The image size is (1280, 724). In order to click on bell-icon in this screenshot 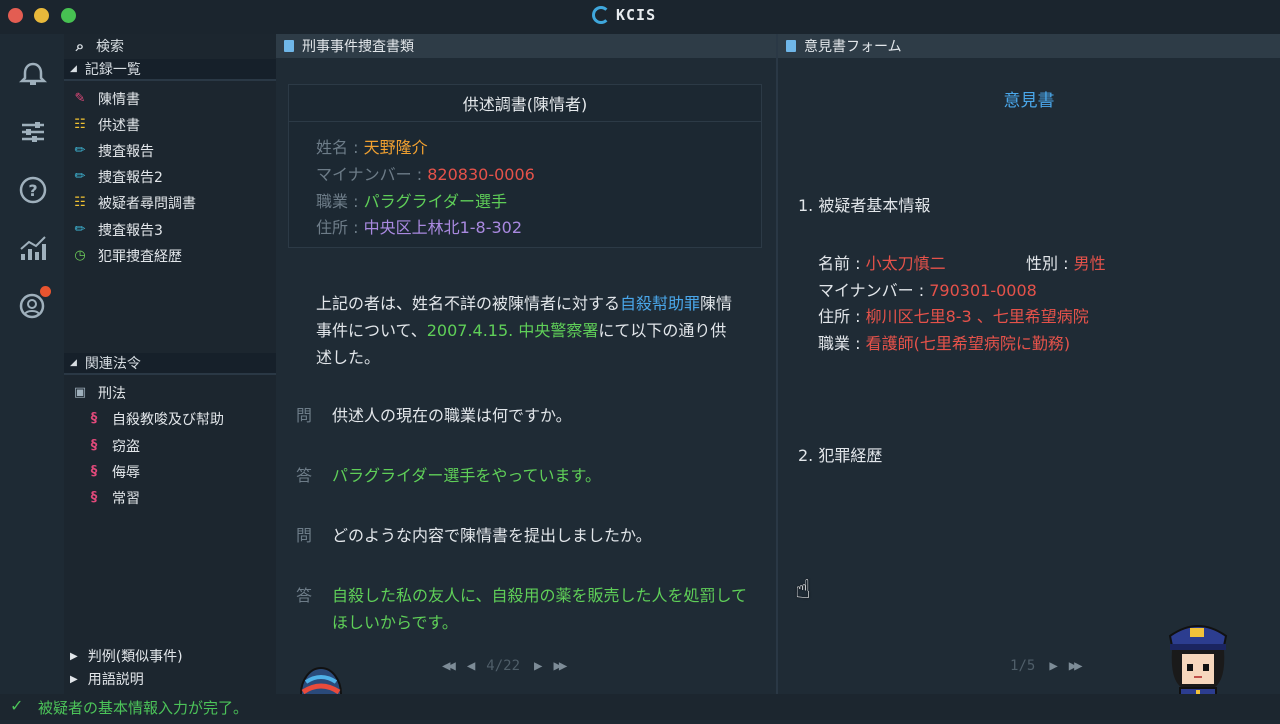, I will do `click(33, 74)`.